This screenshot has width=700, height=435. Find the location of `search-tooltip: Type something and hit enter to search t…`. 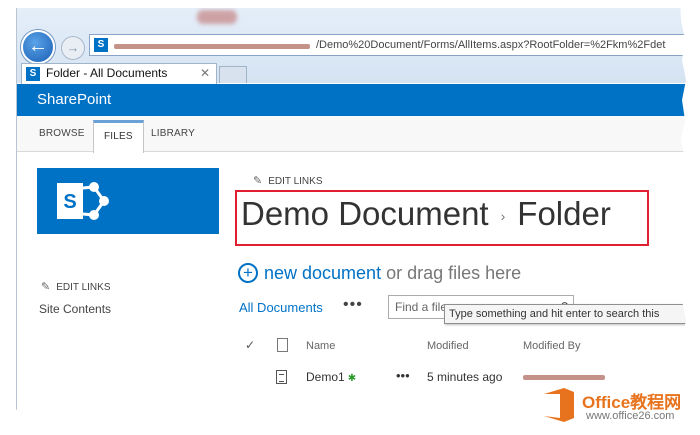

search-tooltip: Type something and hit enter to search t… is located at coordinates (572, 314).